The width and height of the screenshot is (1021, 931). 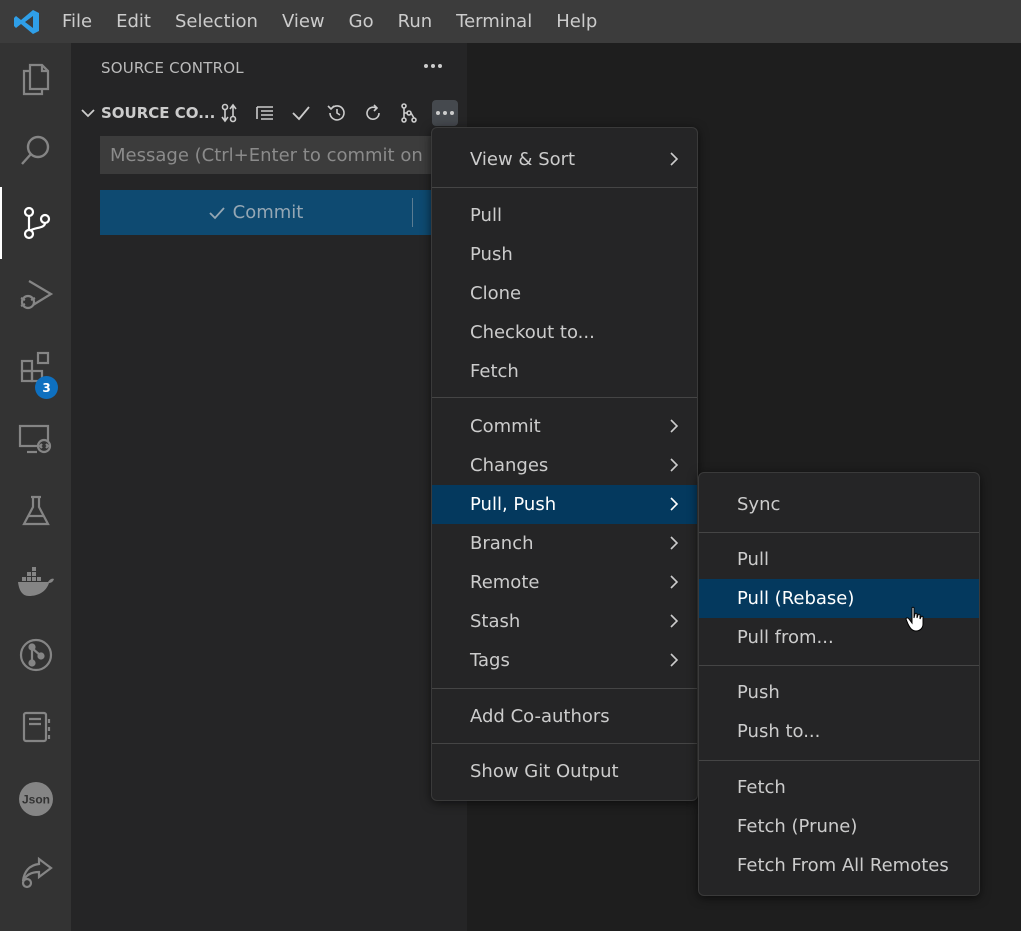 I want to click on menu-item-changes: Changes, so click(x=564, y=465).